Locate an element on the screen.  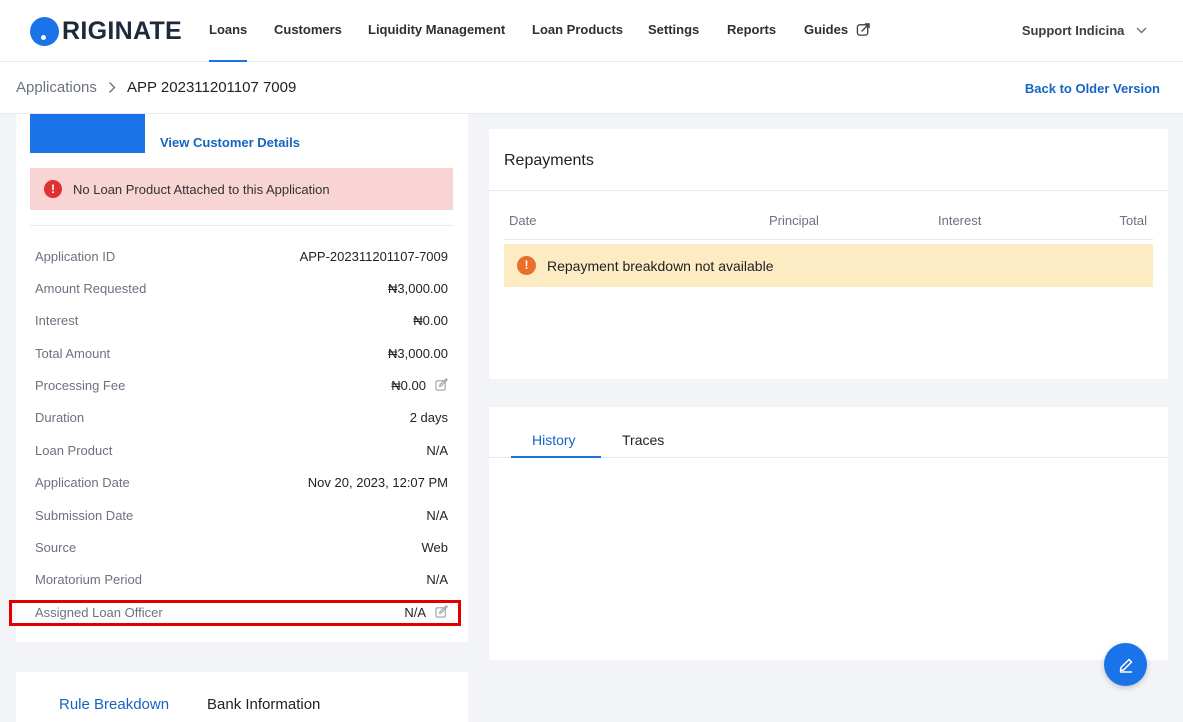
breadcrumb-current-application: APP 202311201107 7009 is located at coordinates (212, 87).